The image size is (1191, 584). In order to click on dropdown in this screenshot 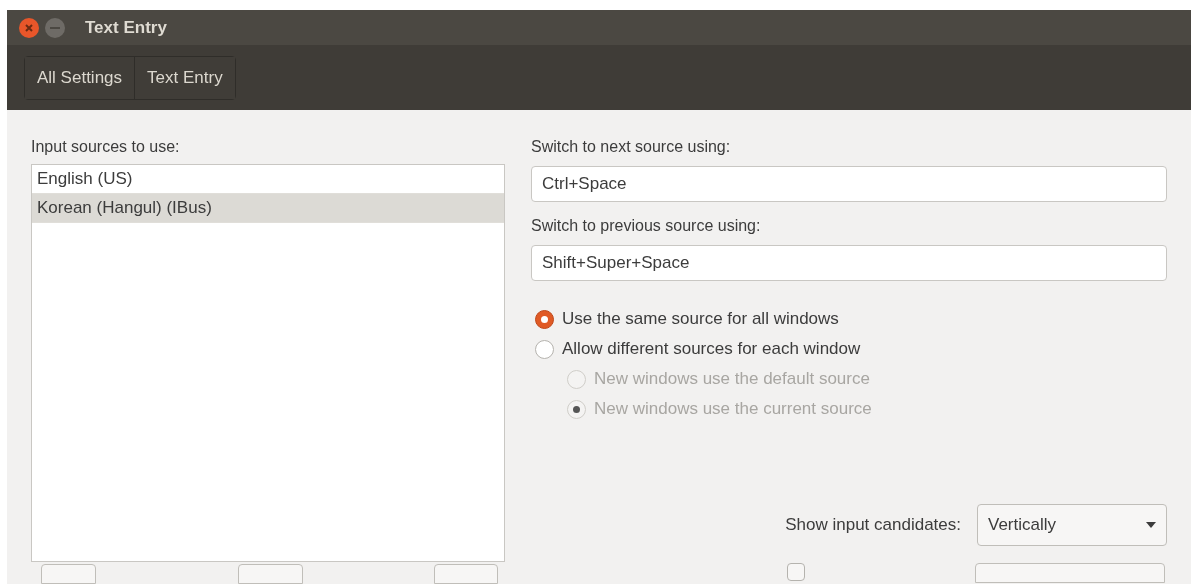, I will do `click(1070, 573)`.